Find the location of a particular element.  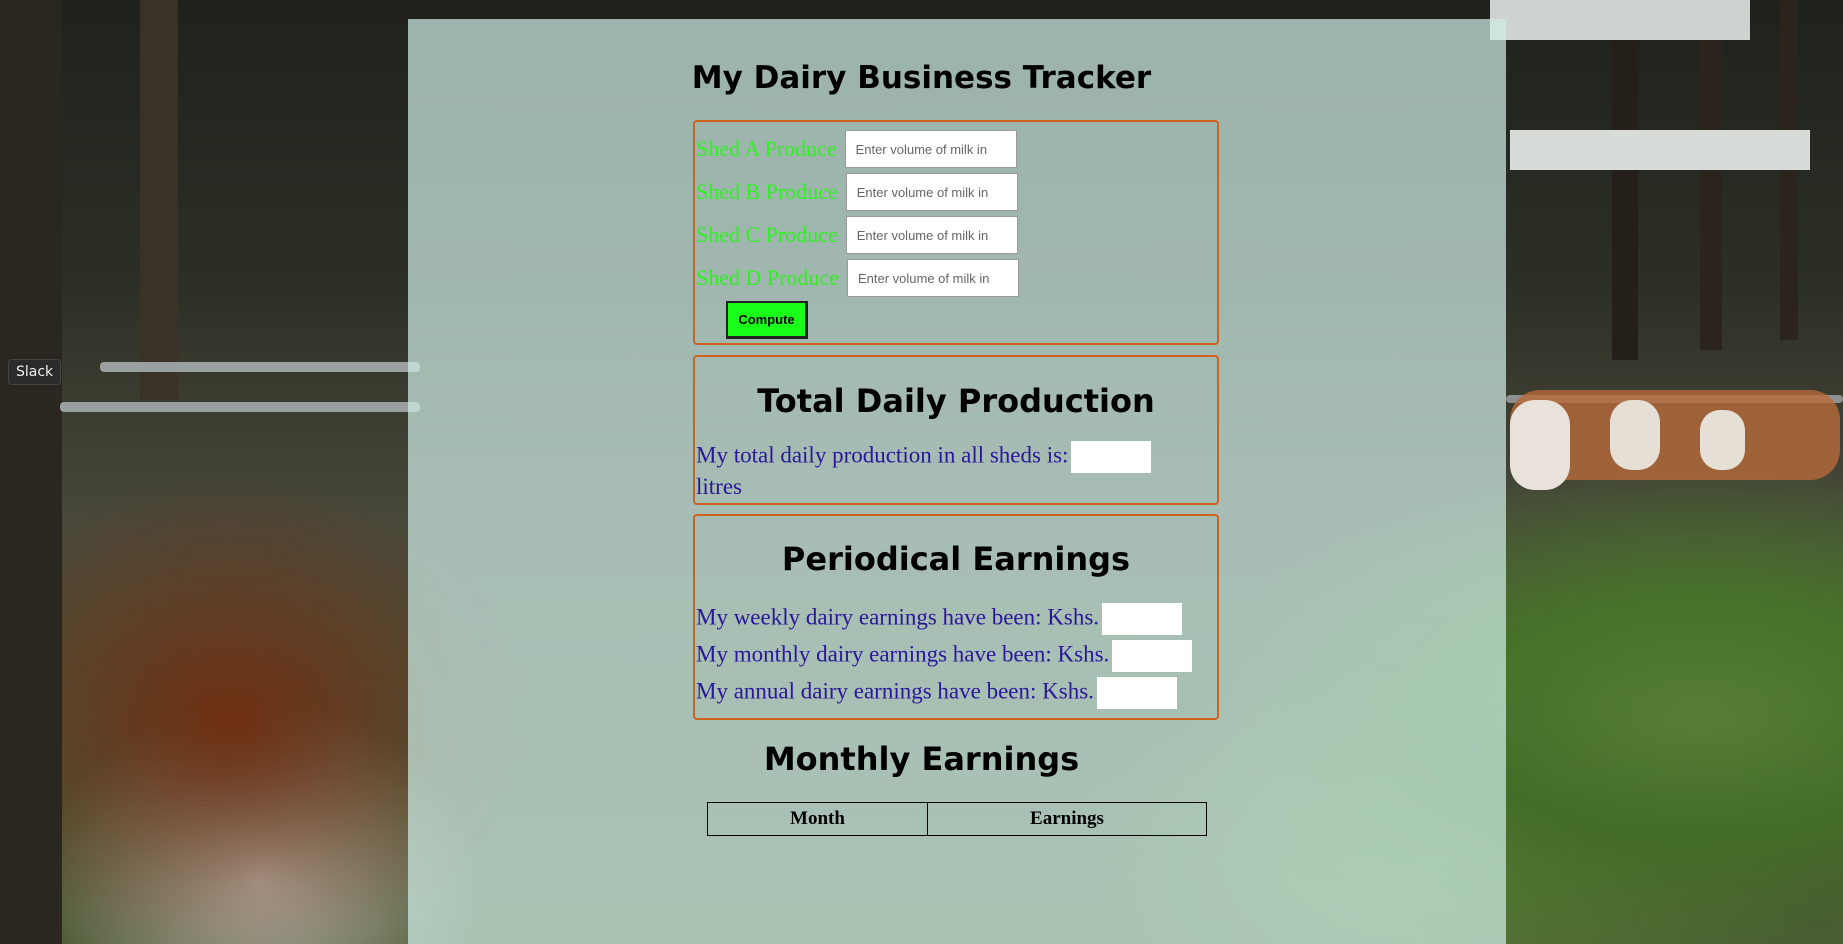

monthly-earnings-table: Month Earnings is located at coordinates (957, 819).